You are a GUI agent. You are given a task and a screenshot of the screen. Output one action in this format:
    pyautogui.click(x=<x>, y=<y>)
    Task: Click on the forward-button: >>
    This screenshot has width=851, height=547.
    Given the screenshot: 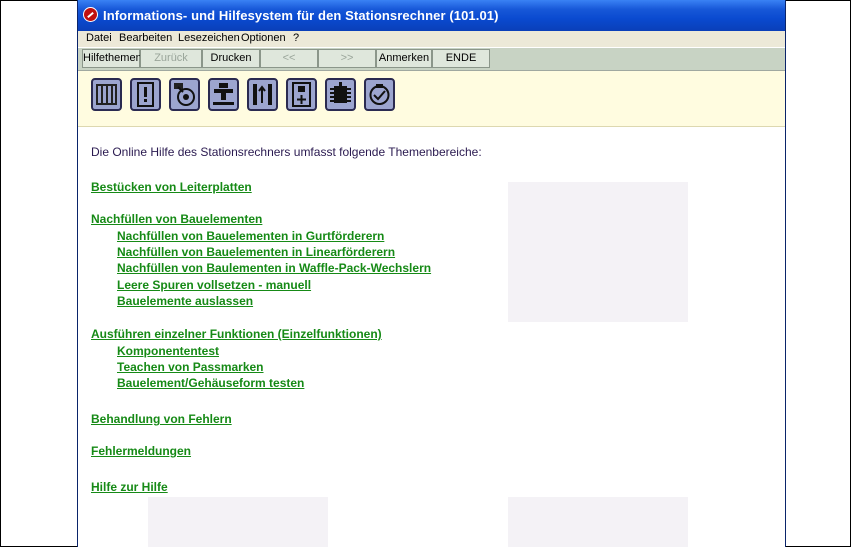 What is the action you would take?
    pyautogui.click(x=347, y=58)
    